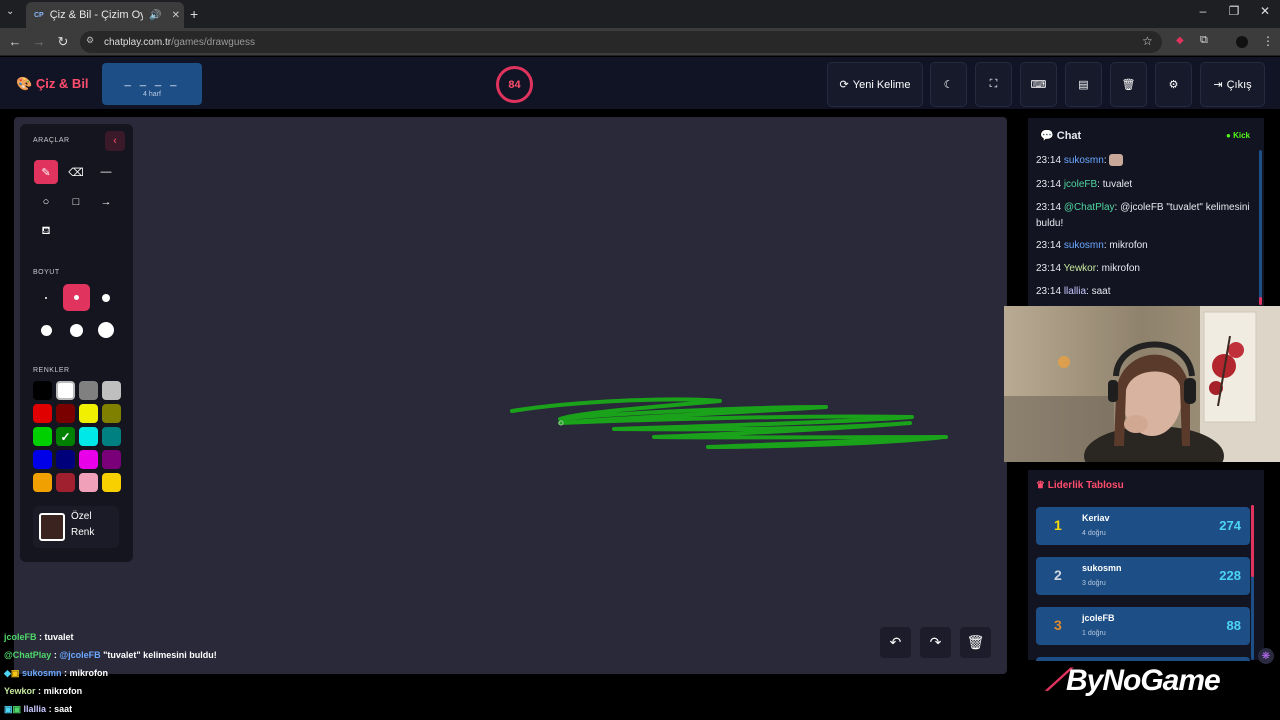 This screenshot has width=1280, height=720. I want to click on color-swatch: ✓, so click(65, 436).